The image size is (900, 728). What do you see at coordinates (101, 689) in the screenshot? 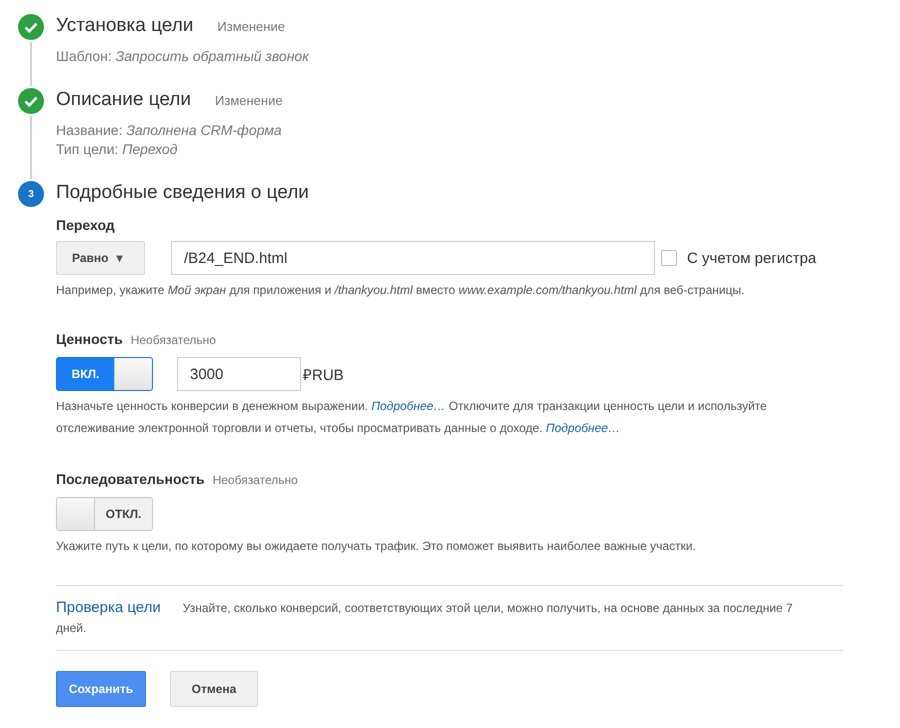
I see `save-button: Сохранить` at bounding box center [101, 689].